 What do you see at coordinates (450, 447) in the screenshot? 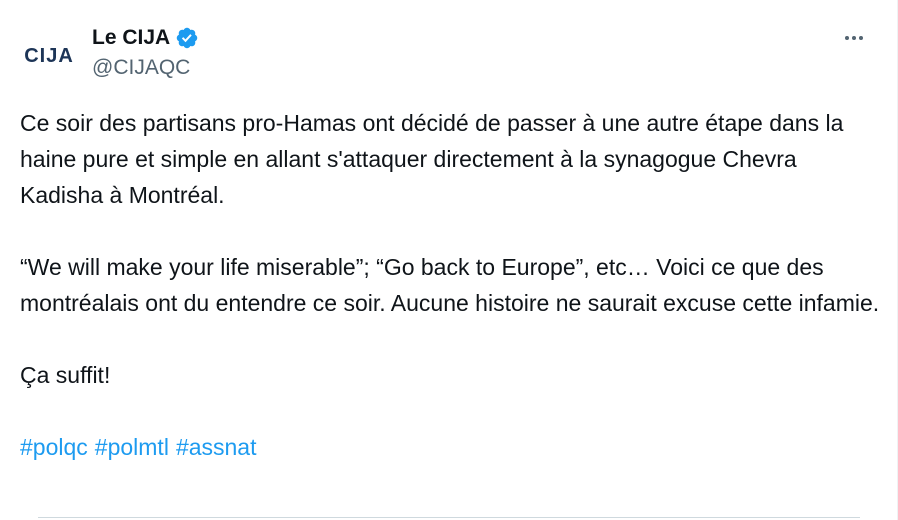
I see `hashtag-list: #polqc #polmtl #assnat` at bounding box center [450, 447].